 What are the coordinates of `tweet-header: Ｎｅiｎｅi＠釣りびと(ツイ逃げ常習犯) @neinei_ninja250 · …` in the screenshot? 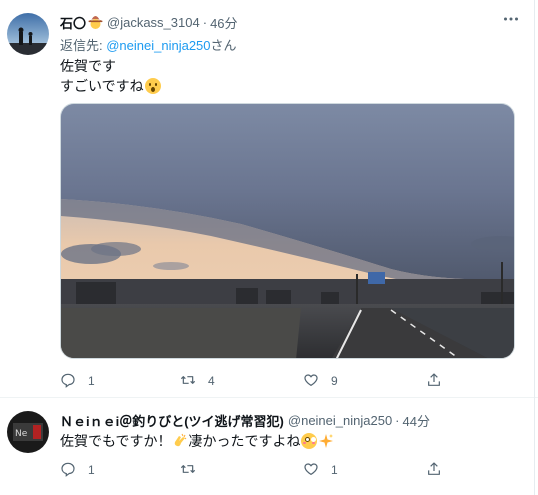 It's located at (245, 420).